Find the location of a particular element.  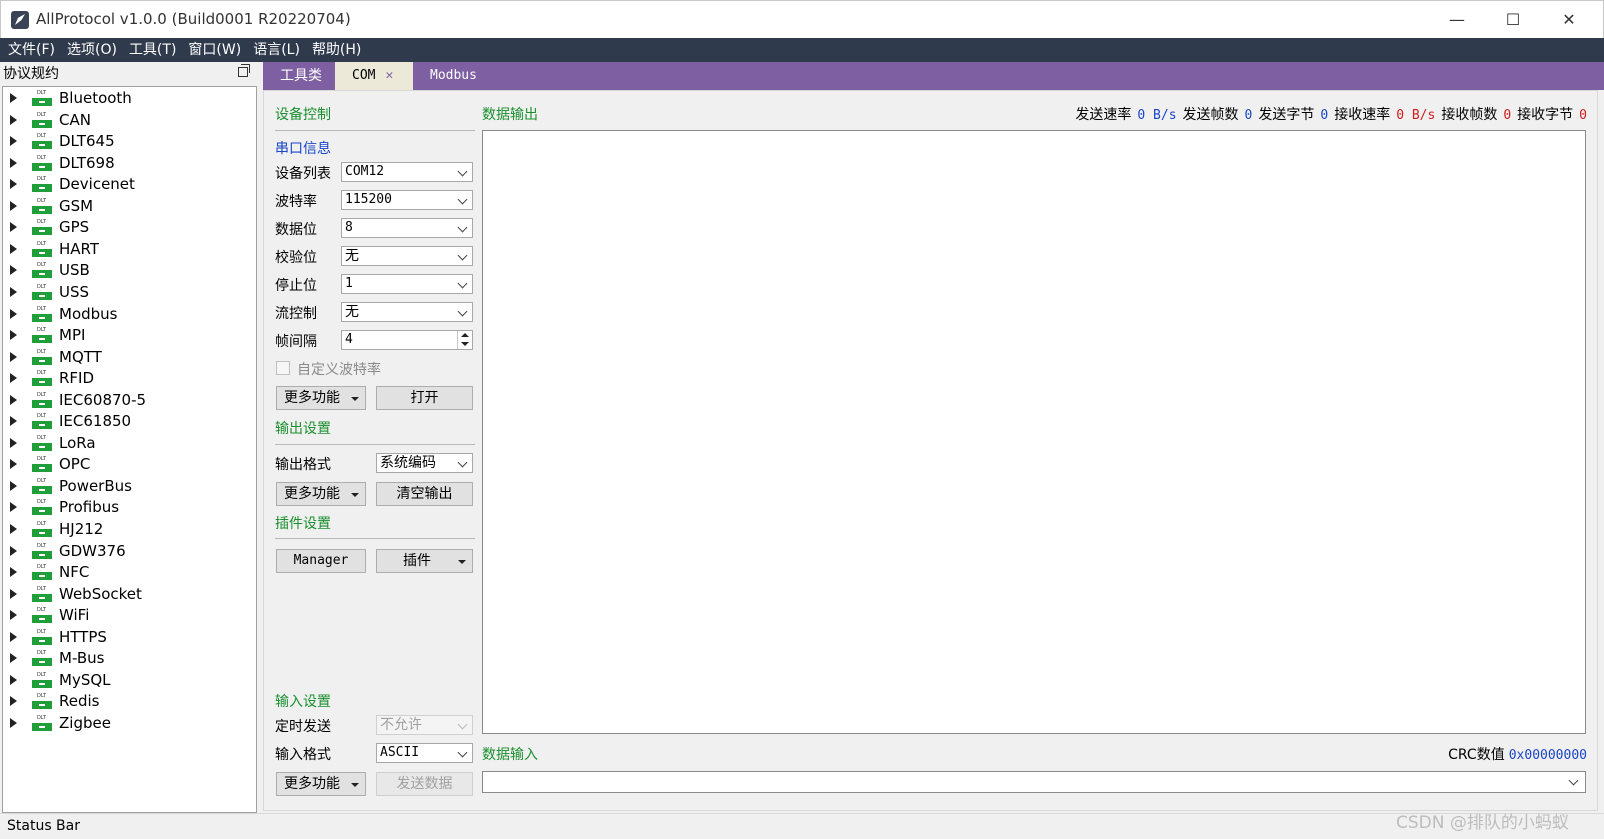

tree-item-modbus: DLT Modbus is located at coordinates (128, 314).